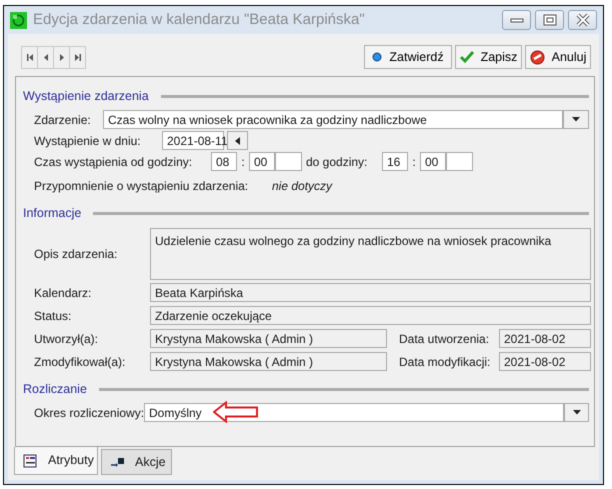  I want to click on field-label: Czas wystąpienia od godziny:, so click(114, 162).